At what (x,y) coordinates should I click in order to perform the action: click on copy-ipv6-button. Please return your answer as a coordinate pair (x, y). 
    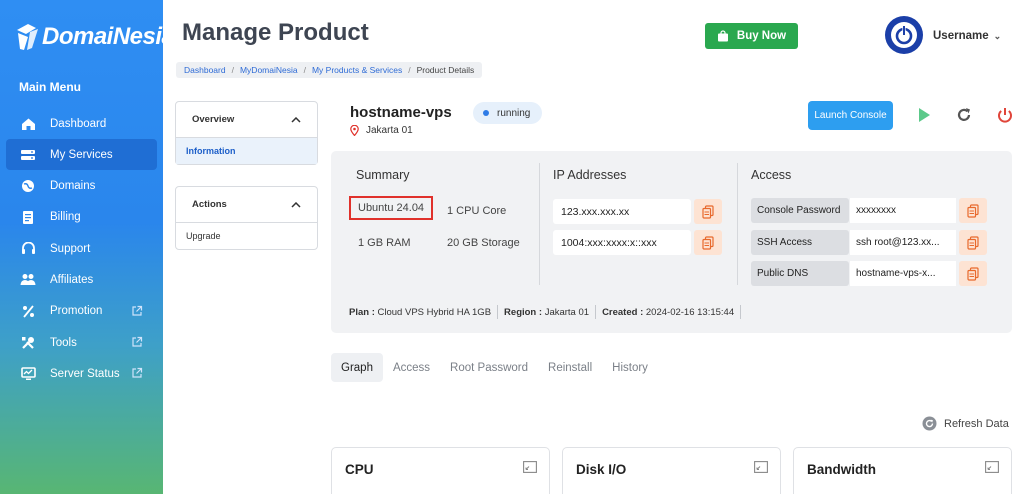
    Looking at the image, I should click on (708, 242).